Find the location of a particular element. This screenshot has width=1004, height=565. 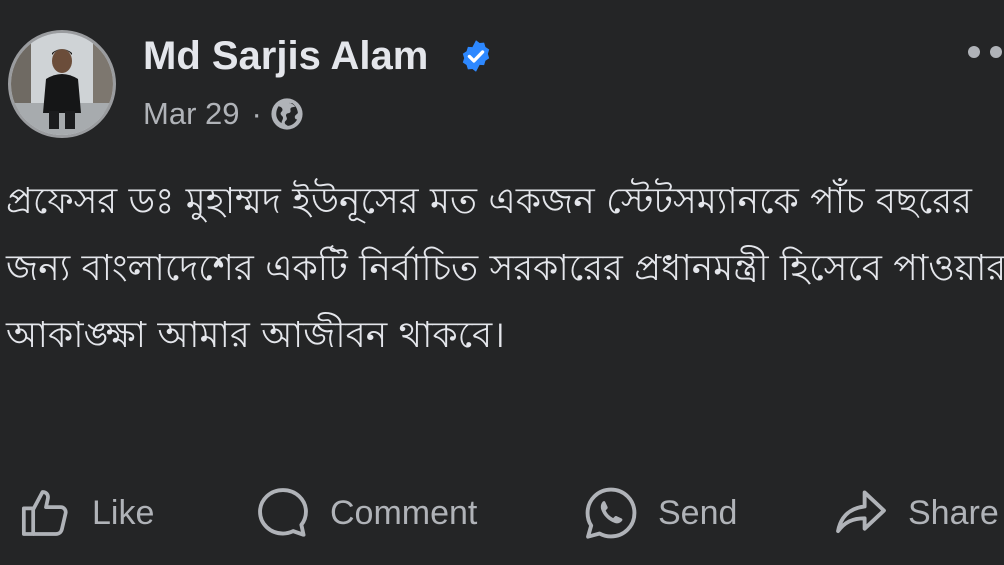

like-label: Like is located at coordinates (123, 512).